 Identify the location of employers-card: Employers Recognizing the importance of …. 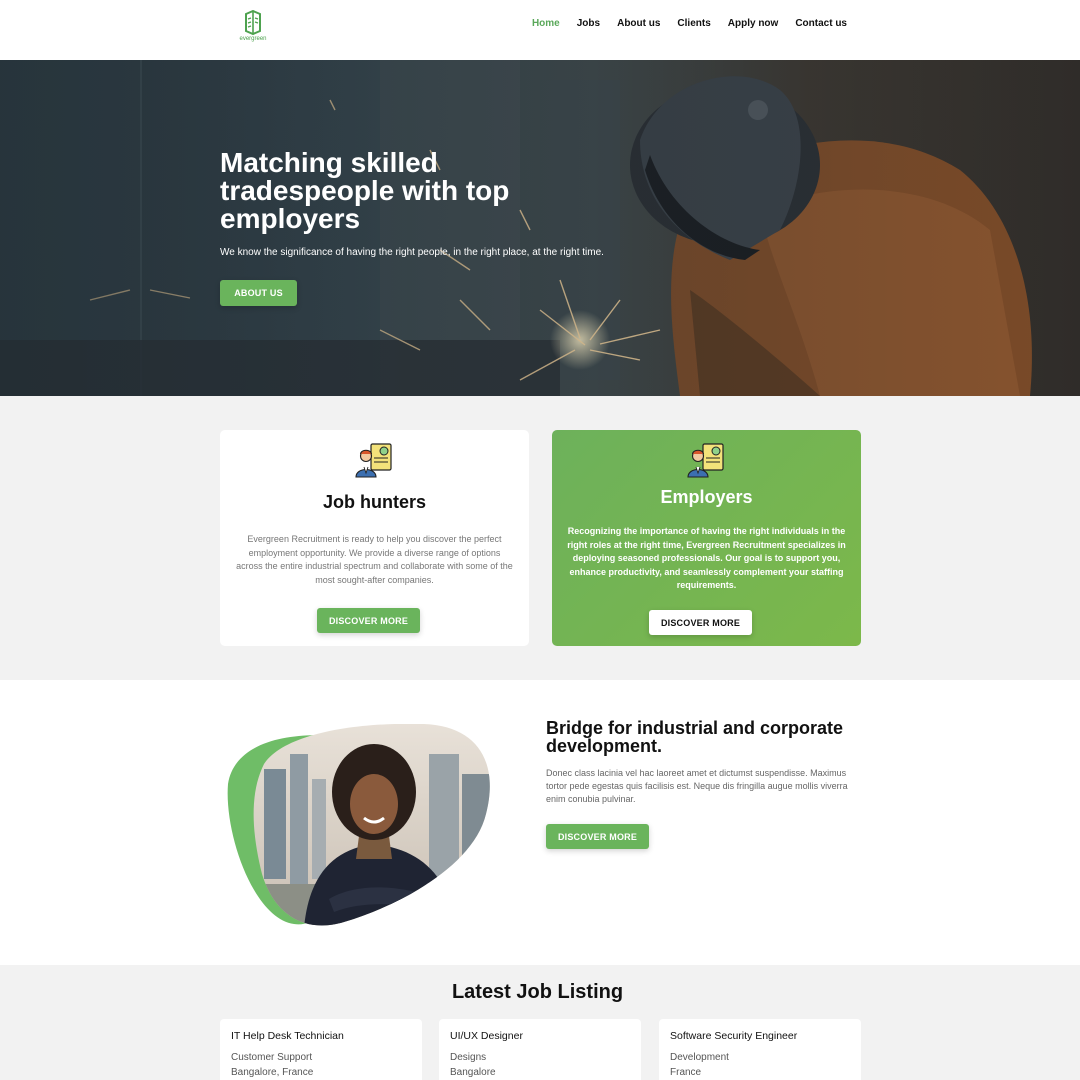
(706, 538).